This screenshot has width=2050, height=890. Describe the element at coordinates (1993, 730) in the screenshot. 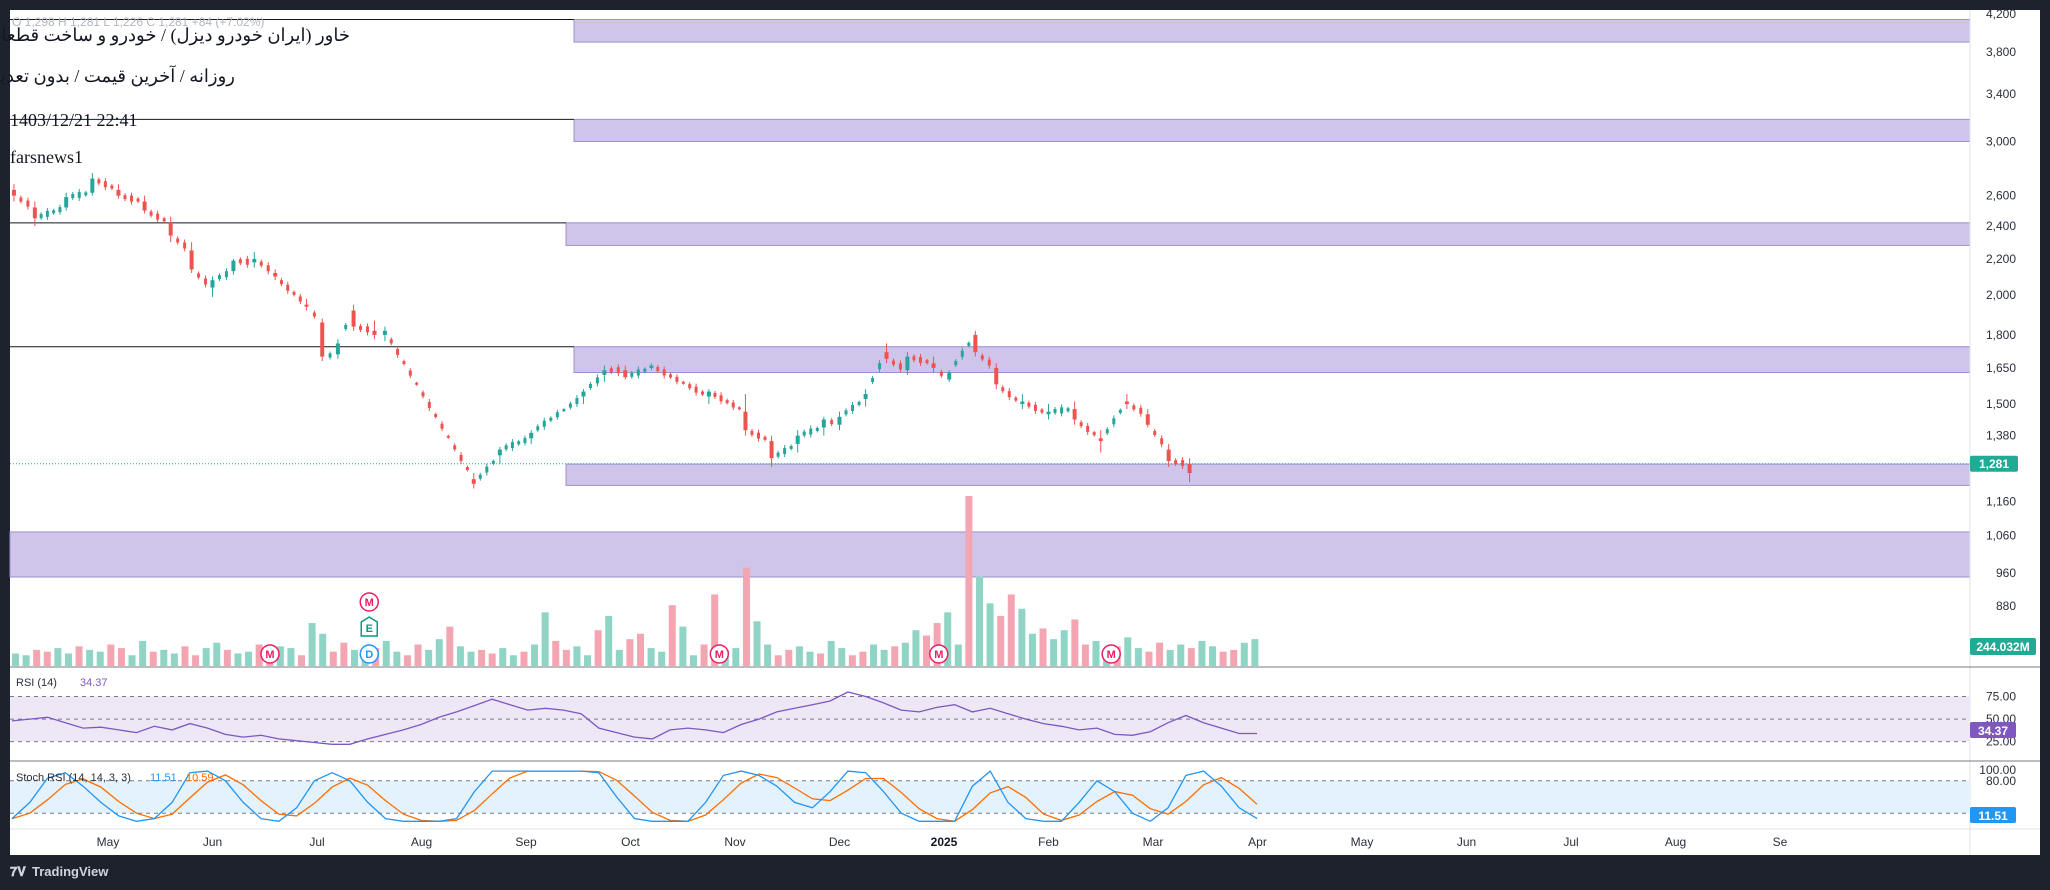

I see `rsi-badge: 34.37` at that location.